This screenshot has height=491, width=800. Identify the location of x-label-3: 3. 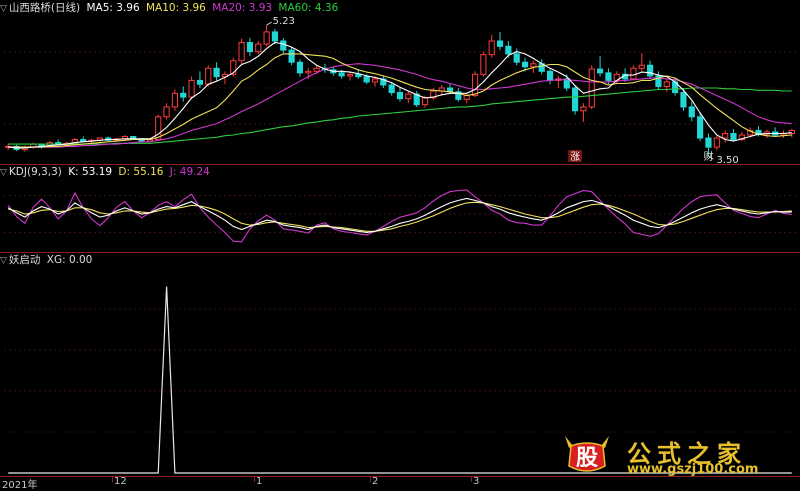
(476, 481).